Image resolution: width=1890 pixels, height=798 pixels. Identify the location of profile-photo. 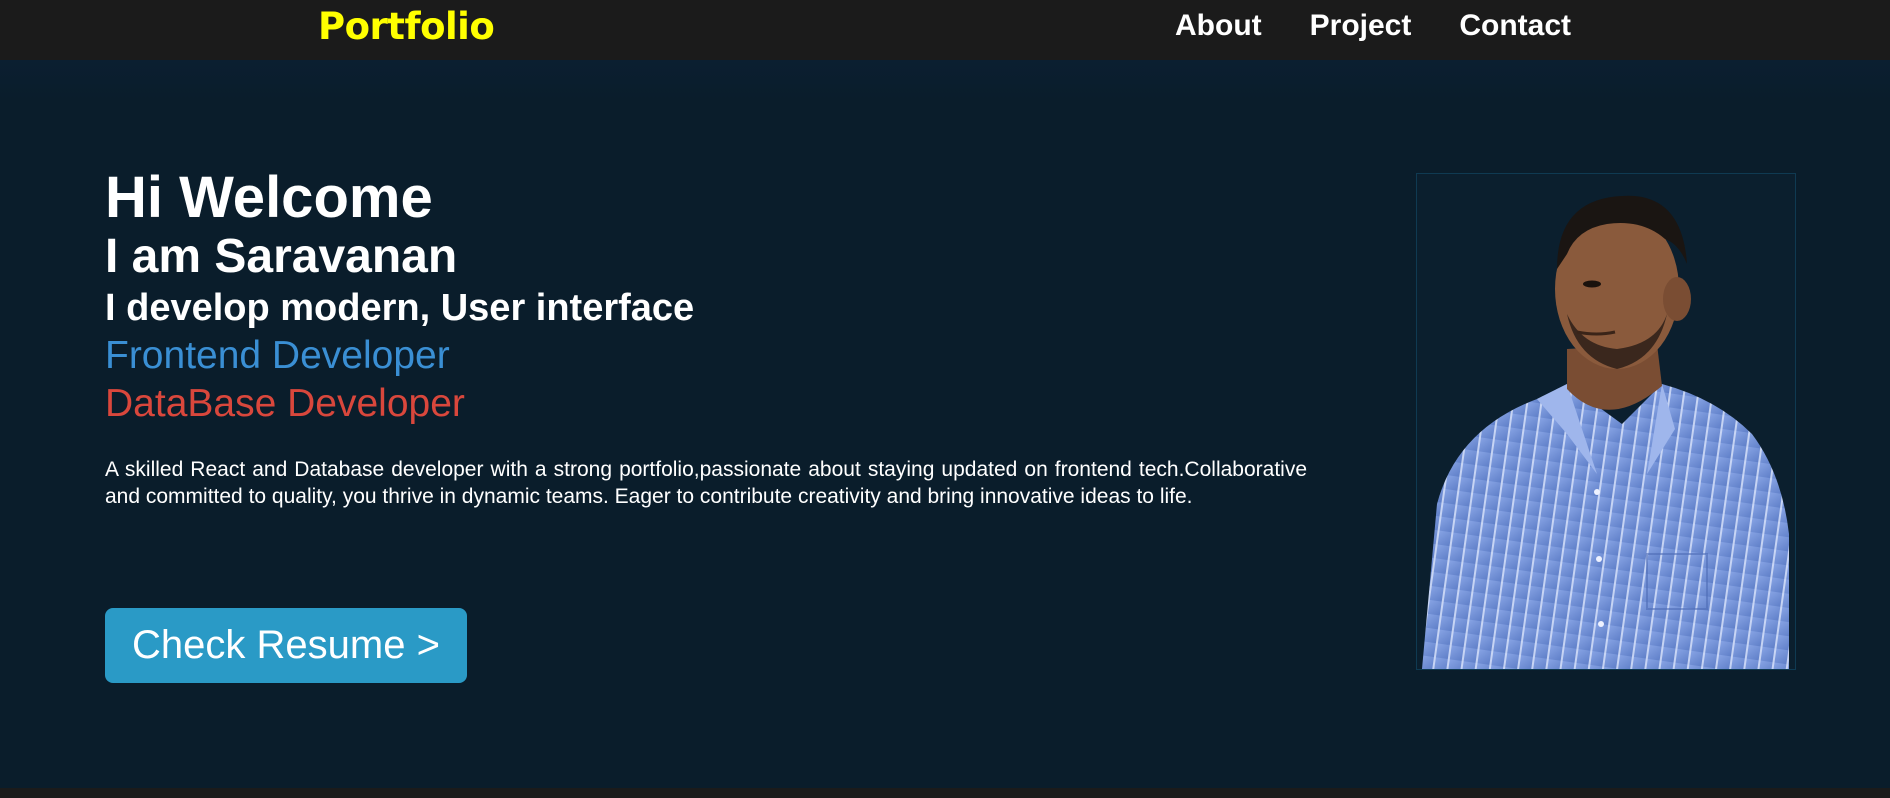
(1606, 421).